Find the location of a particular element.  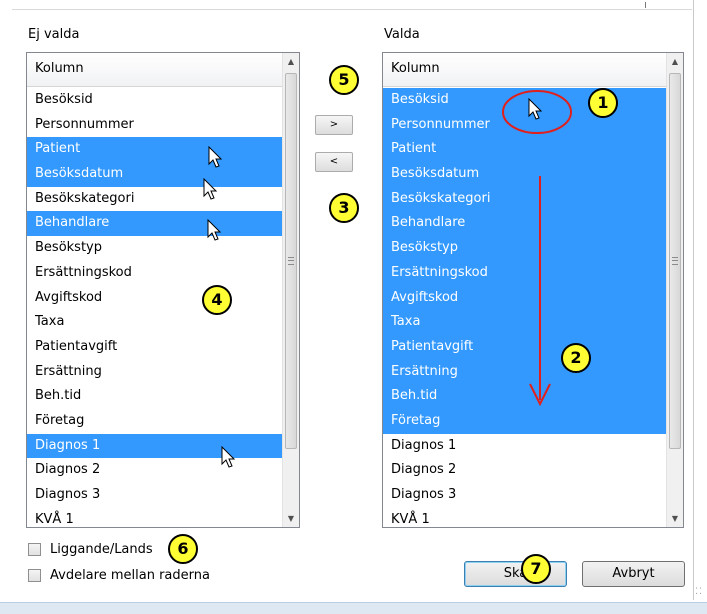

callout-1: 1 is located at coordinates (603, 103).